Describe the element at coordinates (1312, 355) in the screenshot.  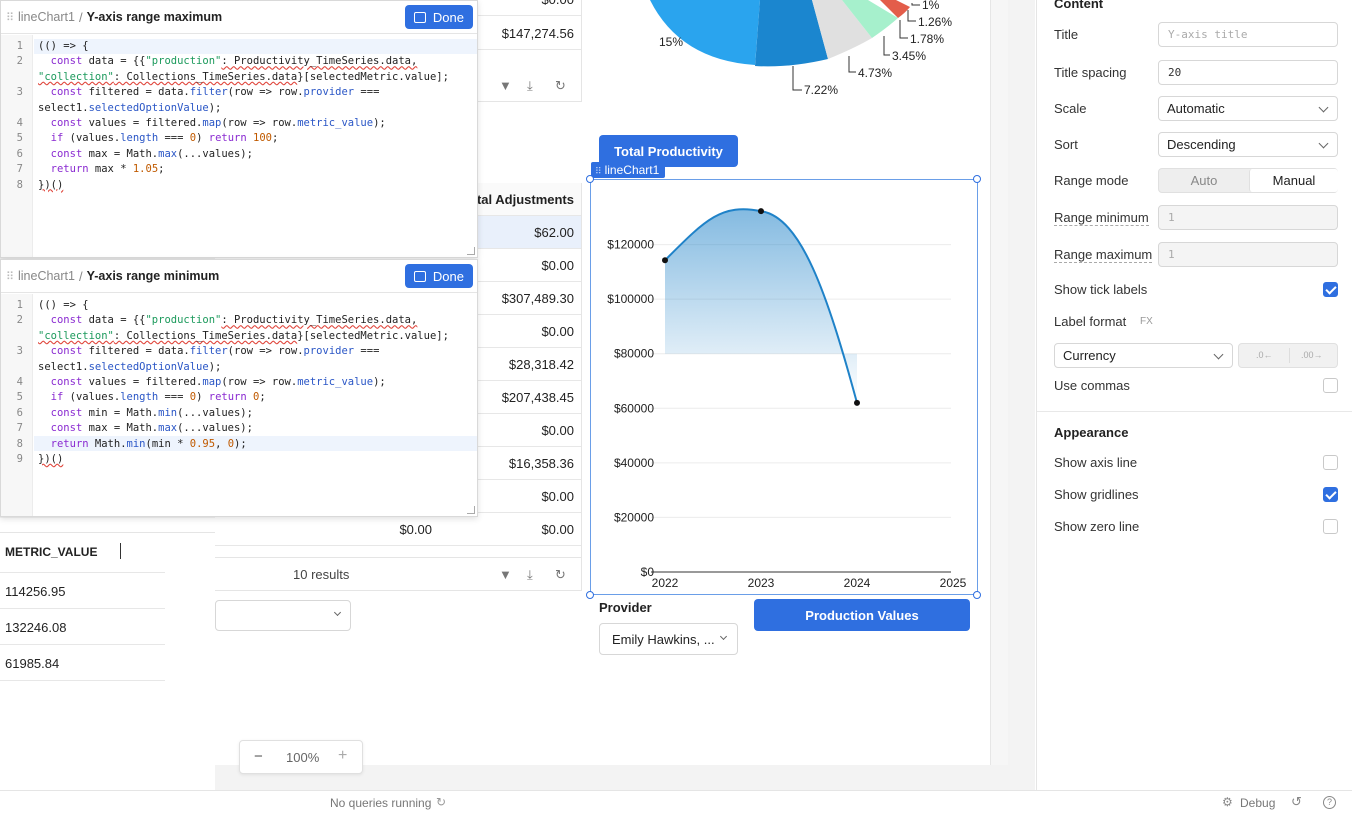
I see `increase-decimals-button: .00→` at that location.